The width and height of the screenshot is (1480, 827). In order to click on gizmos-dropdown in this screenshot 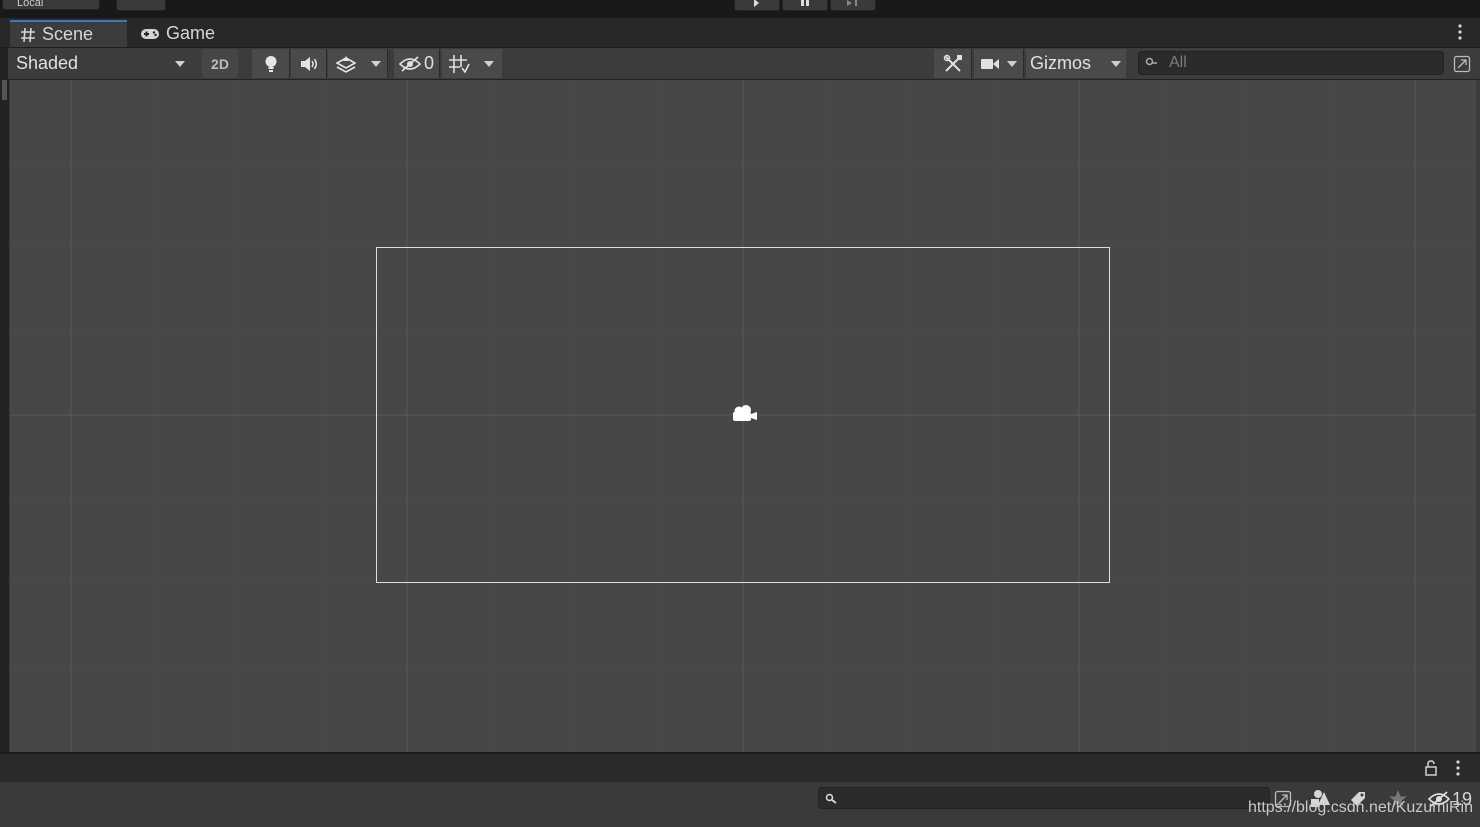, I will do `click(1116, 63)`.